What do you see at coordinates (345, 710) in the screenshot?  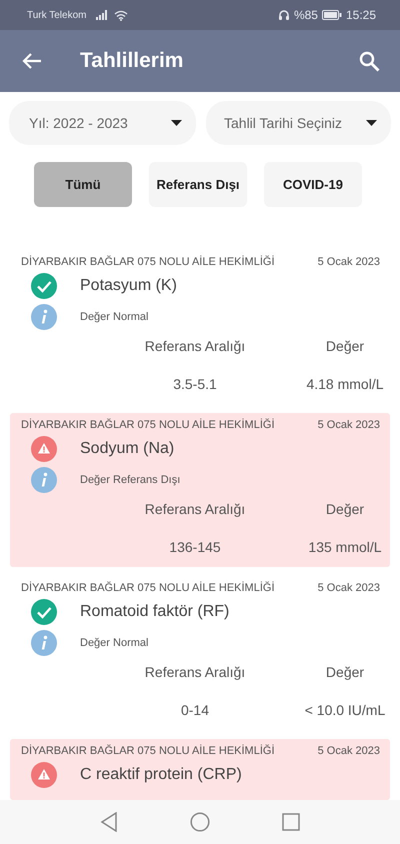 I see `result-value: < 10.0 IU/mL` at bounding box center [345, 710].